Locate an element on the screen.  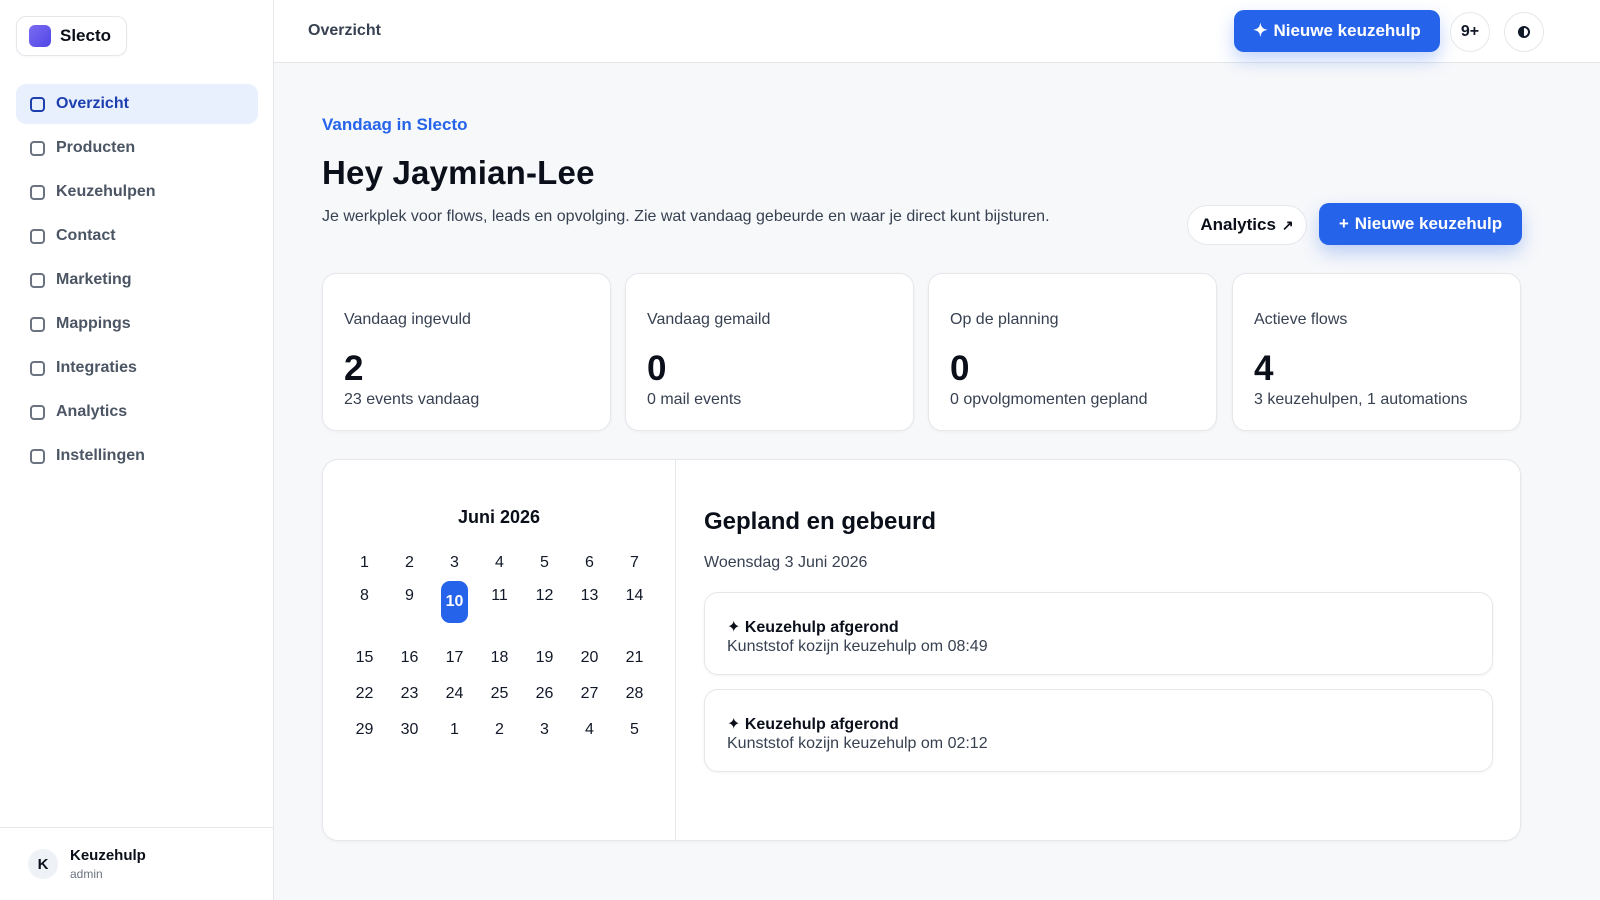
calendar-day: 11 is located at coordinates (499, 596).